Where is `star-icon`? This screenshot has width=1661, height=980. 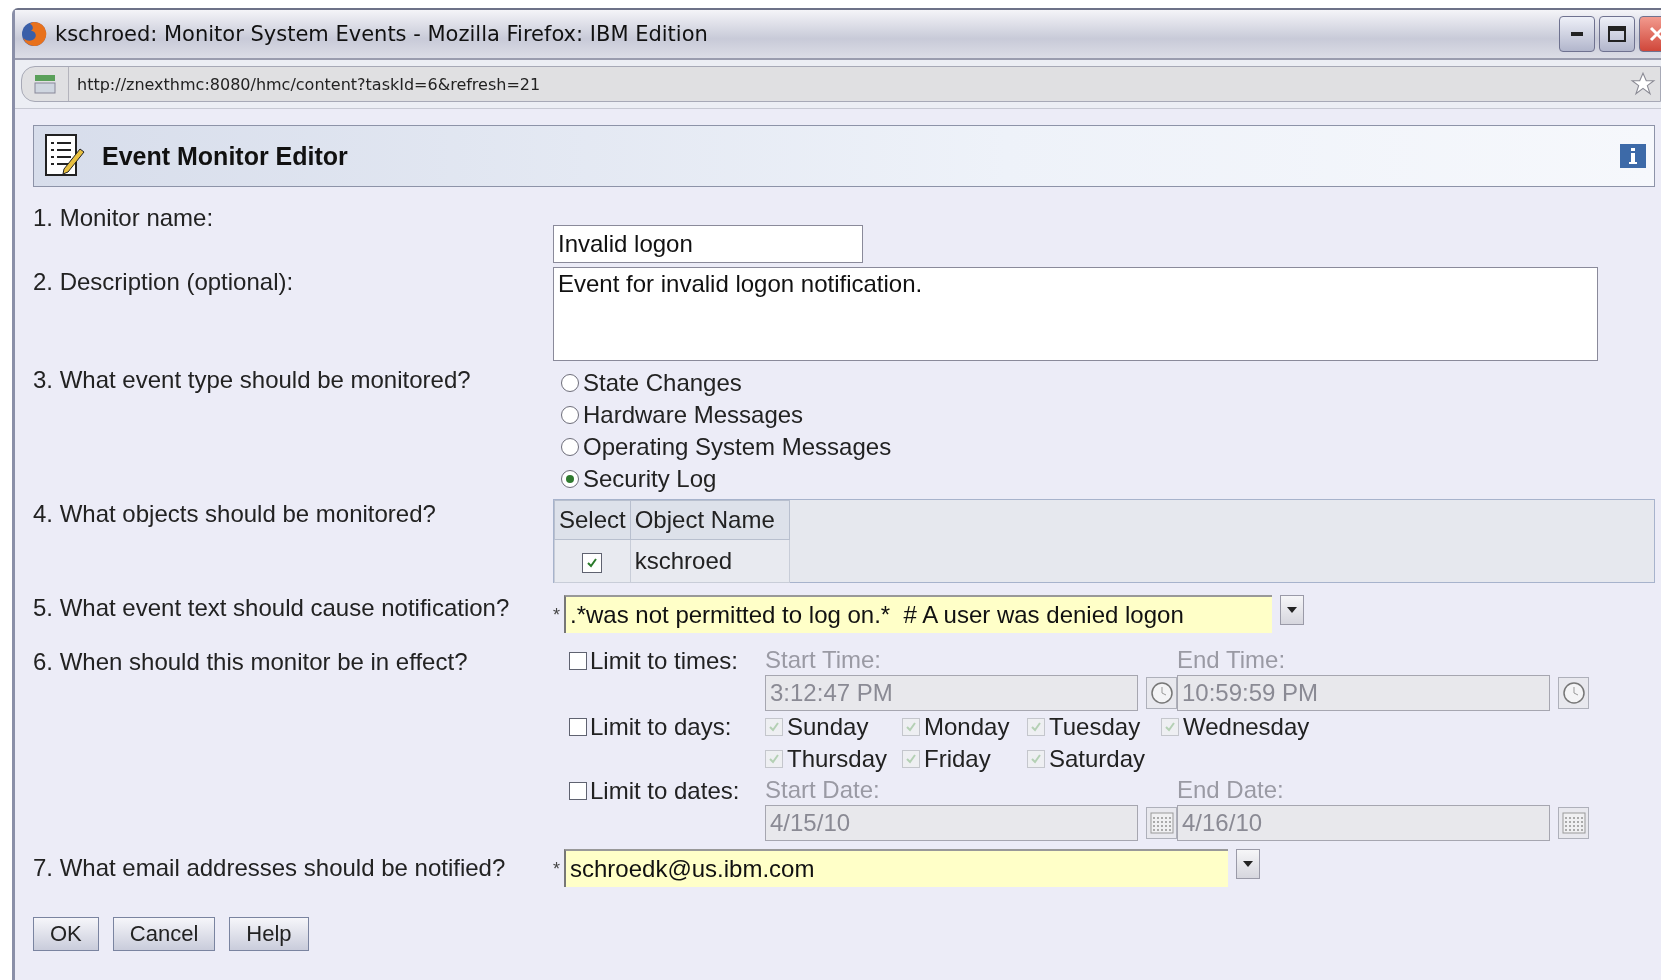
star-icon is located at coordinates (1643, 84).